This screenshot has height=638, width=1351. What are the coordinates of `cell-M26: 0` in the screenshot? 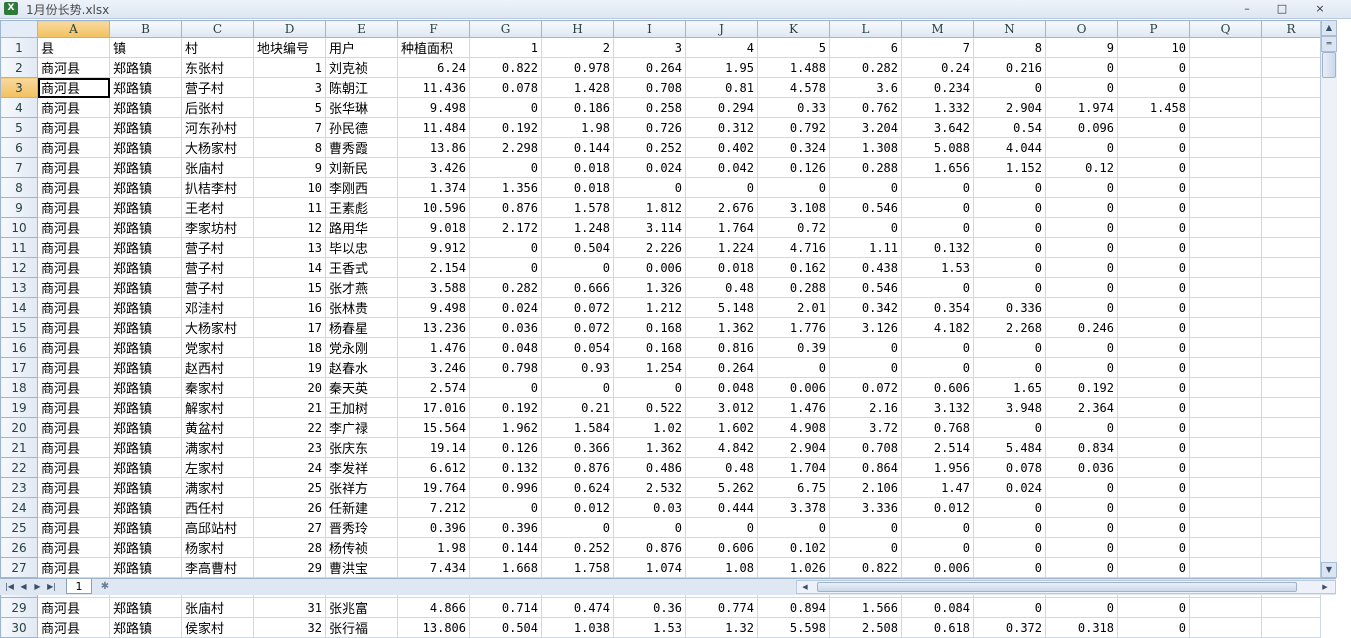 It's located at (937, 547).